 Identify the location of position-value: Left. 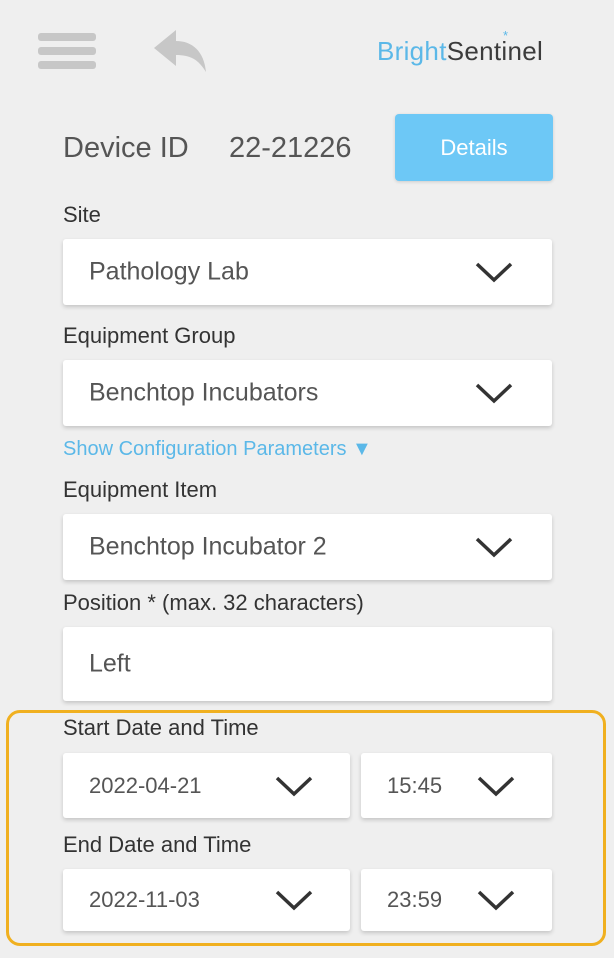
(110, 663).